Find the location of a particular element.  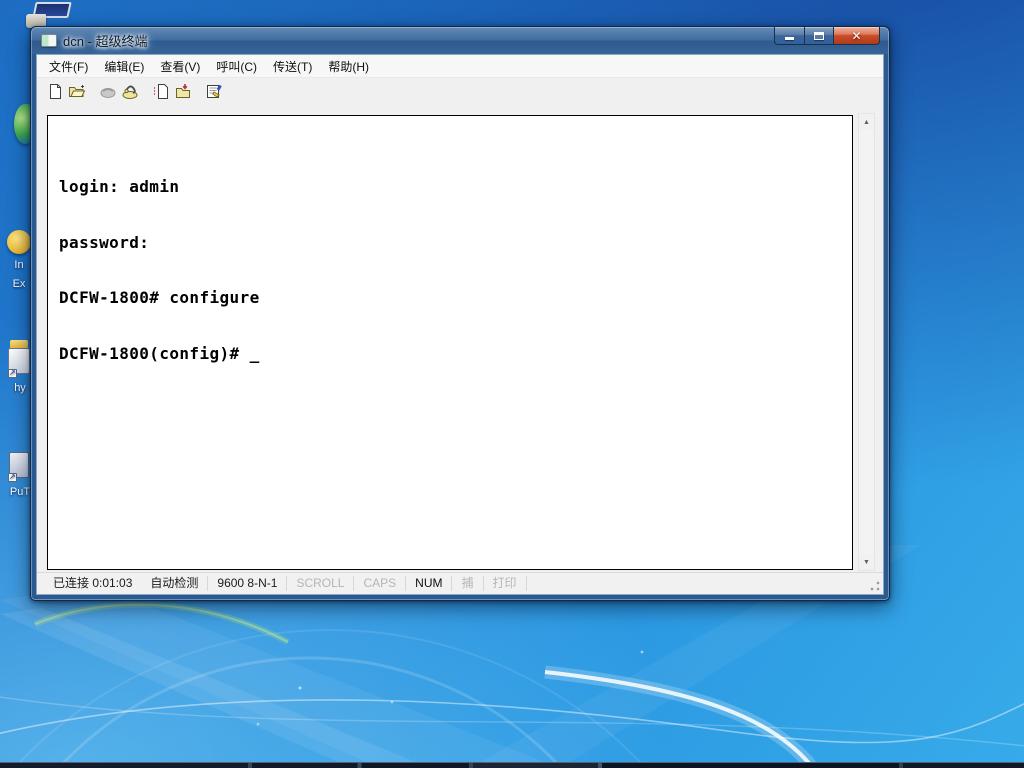

close-button: ✕ is located at coordinates (856, 35).